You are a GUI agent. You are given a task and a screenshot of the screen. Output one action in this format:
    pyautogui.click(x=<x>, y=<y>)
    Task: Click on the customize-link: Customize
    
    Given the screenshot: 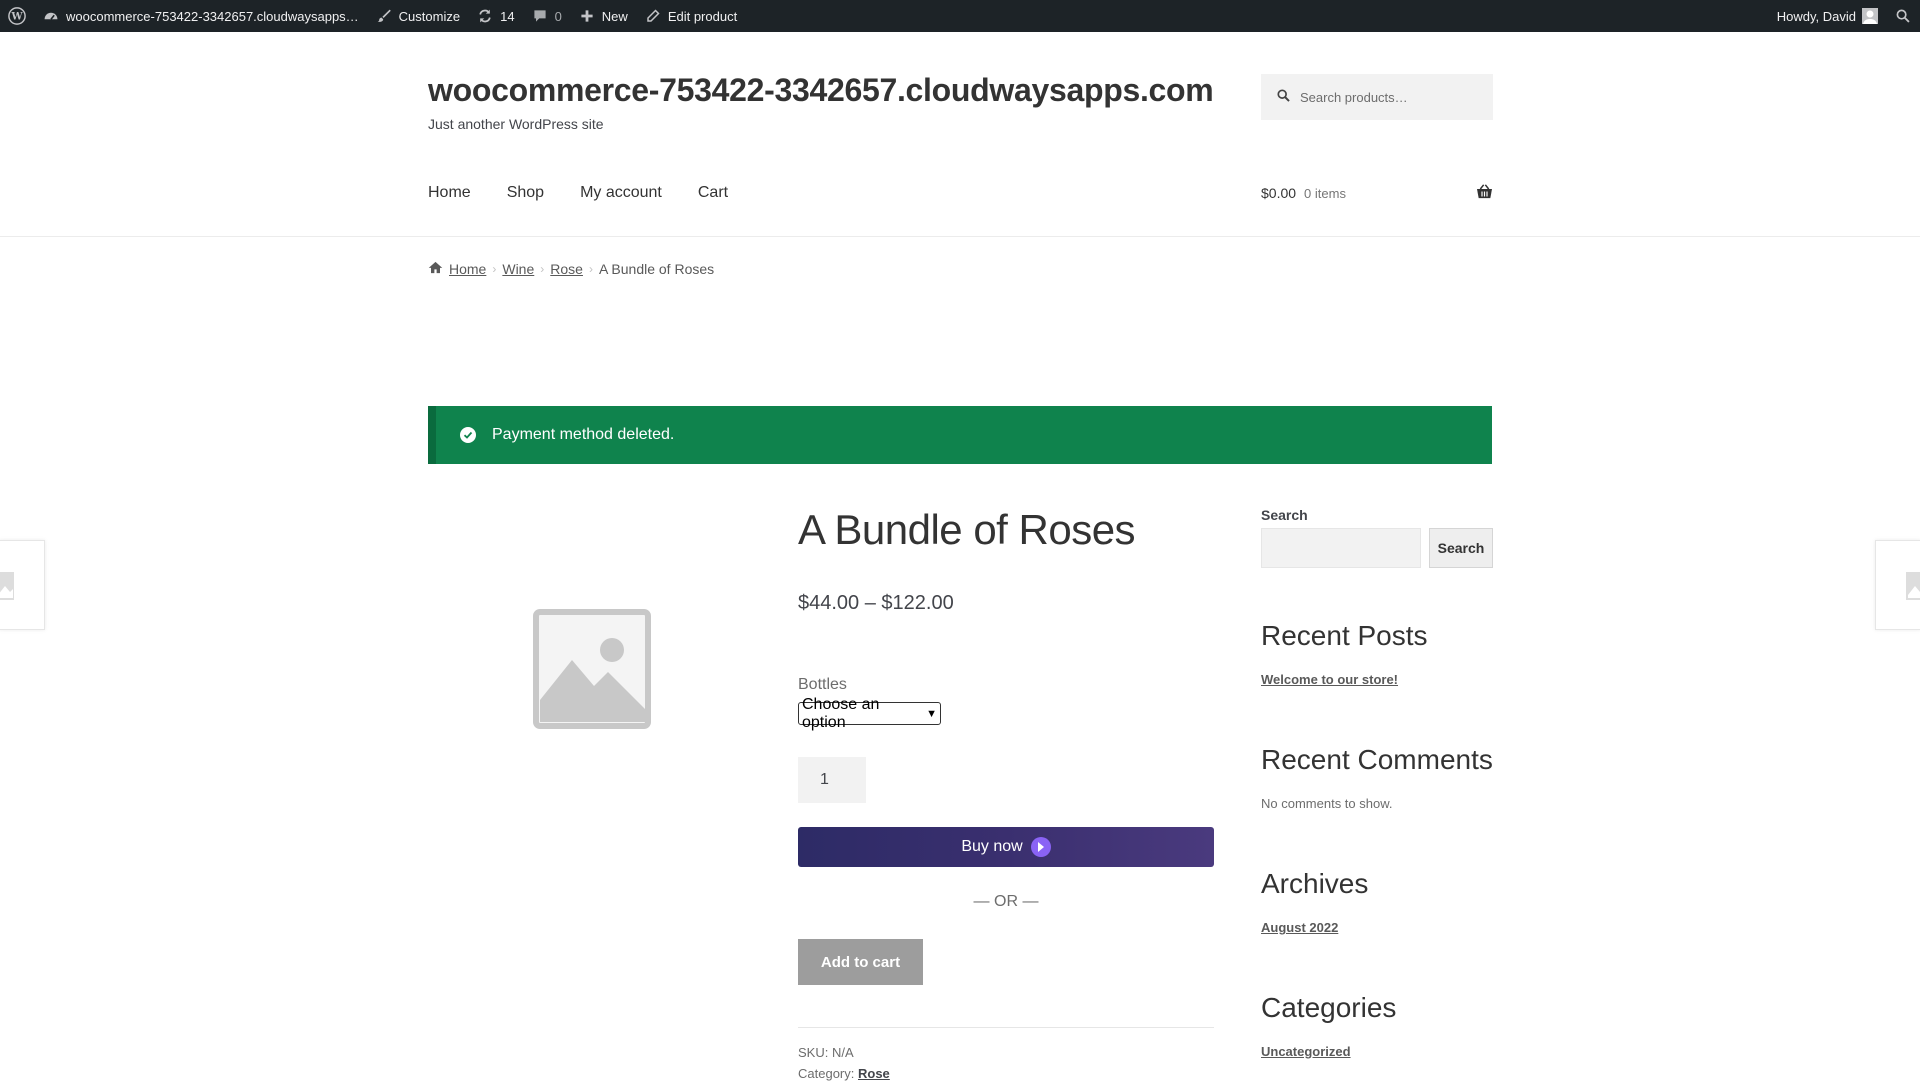 What is the action you would take?
    pyautogui.click(x=417, y=16)
    